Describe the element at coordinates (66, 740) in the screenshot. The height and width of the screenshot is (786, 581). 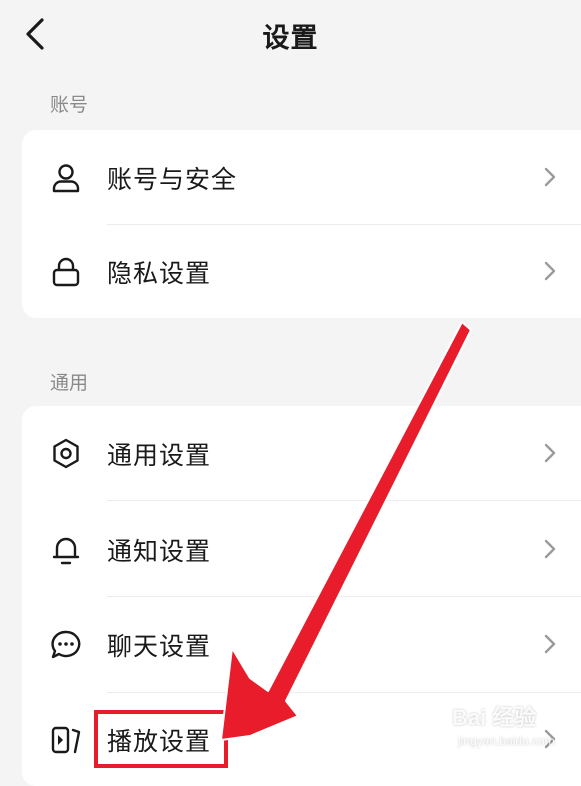
I see `play-icon` at that location.